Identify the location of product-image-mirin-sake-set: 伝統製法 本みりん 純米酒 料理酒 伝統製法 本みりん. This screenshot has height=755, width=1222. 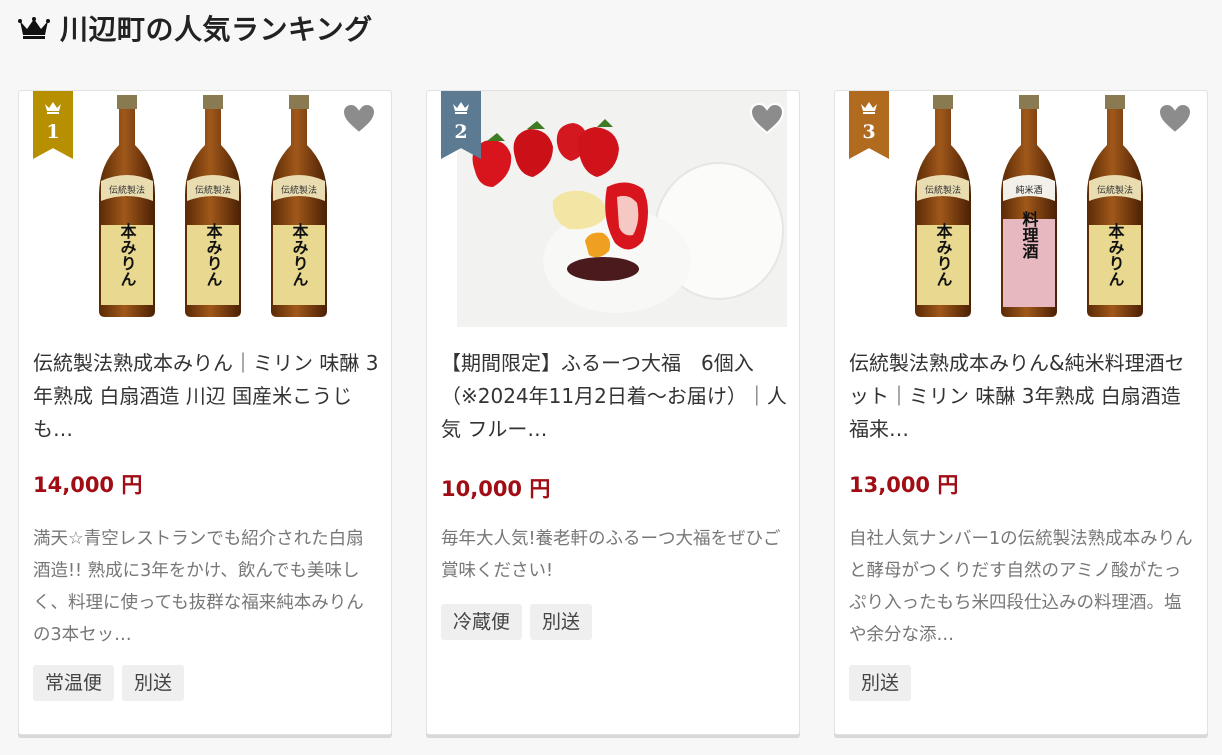
(1030, 209).